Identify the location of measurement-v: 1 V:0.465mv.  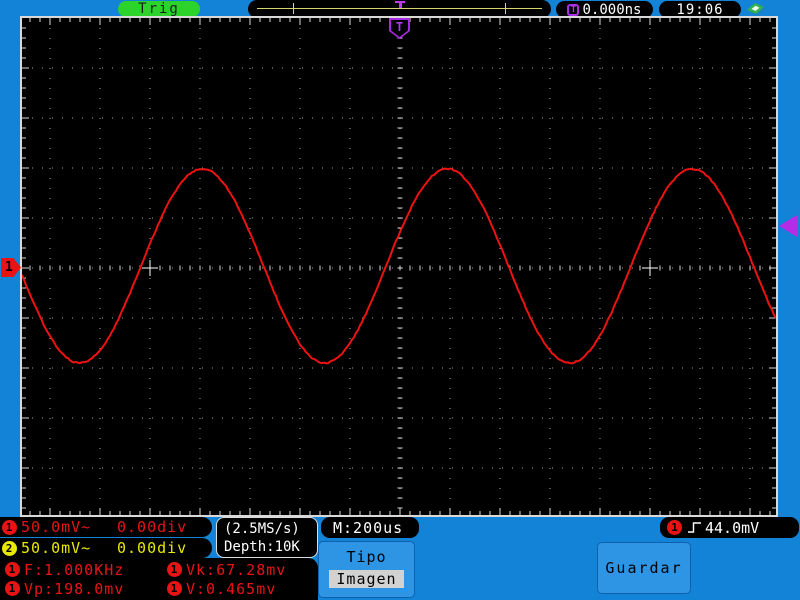
(241, 588).